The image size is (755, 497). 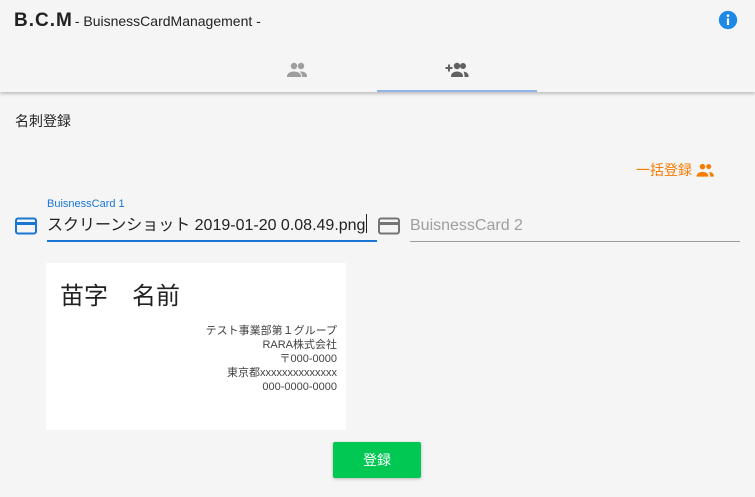 I want to click on active-tab-indicator, so click(x=457, y=91).